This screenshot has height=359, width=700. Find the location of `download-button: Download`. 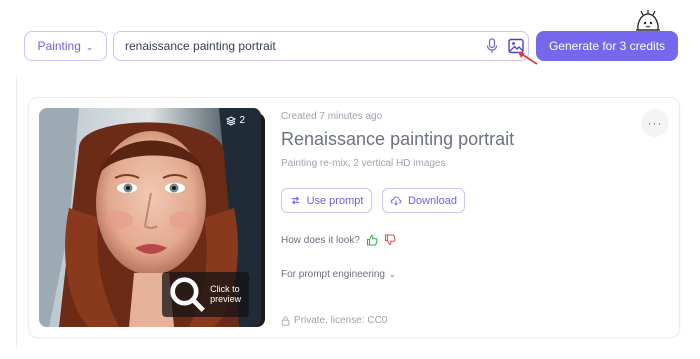

download-button: Download is located at coordinates (423, 200).